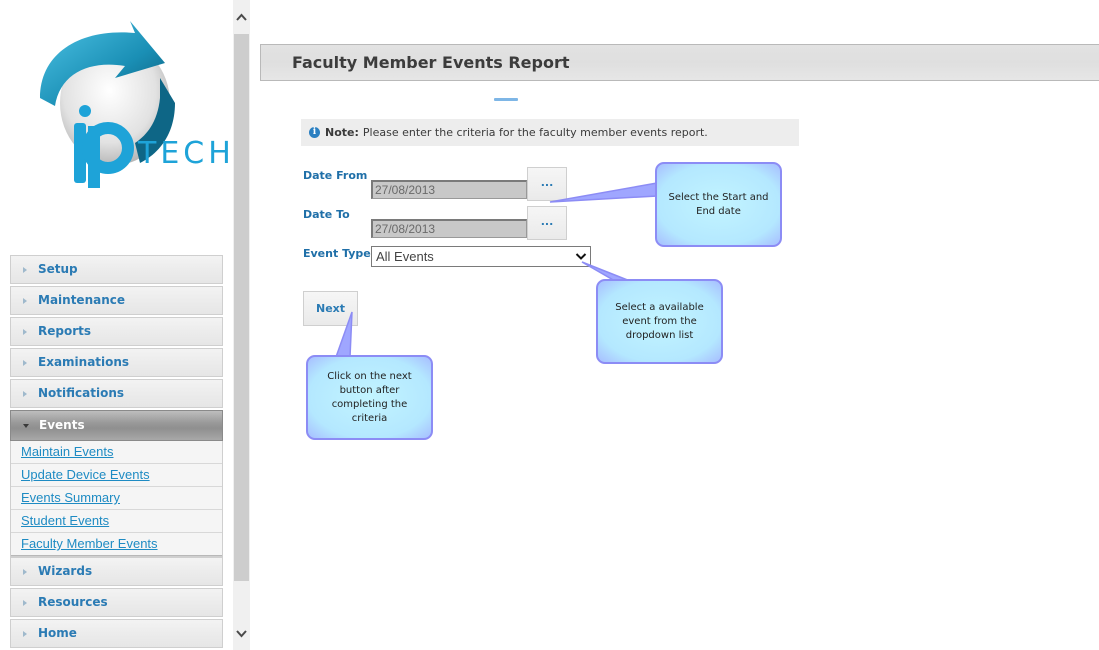  Describe the element at coordinates (67, 451) in the screenshot. I see `maintain-events-link: Maintain Events` at that location.